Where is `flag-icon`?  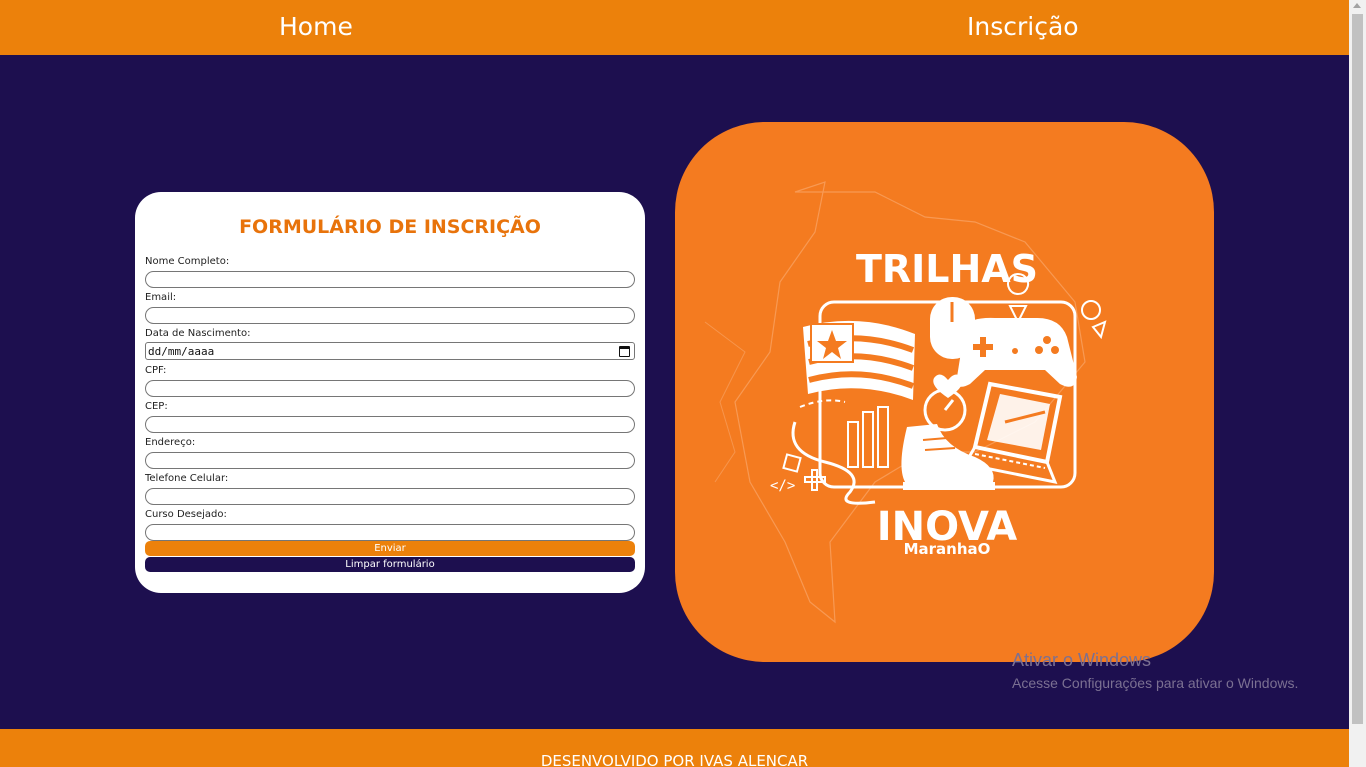 flag-icon is located at coordinates (859, 360).